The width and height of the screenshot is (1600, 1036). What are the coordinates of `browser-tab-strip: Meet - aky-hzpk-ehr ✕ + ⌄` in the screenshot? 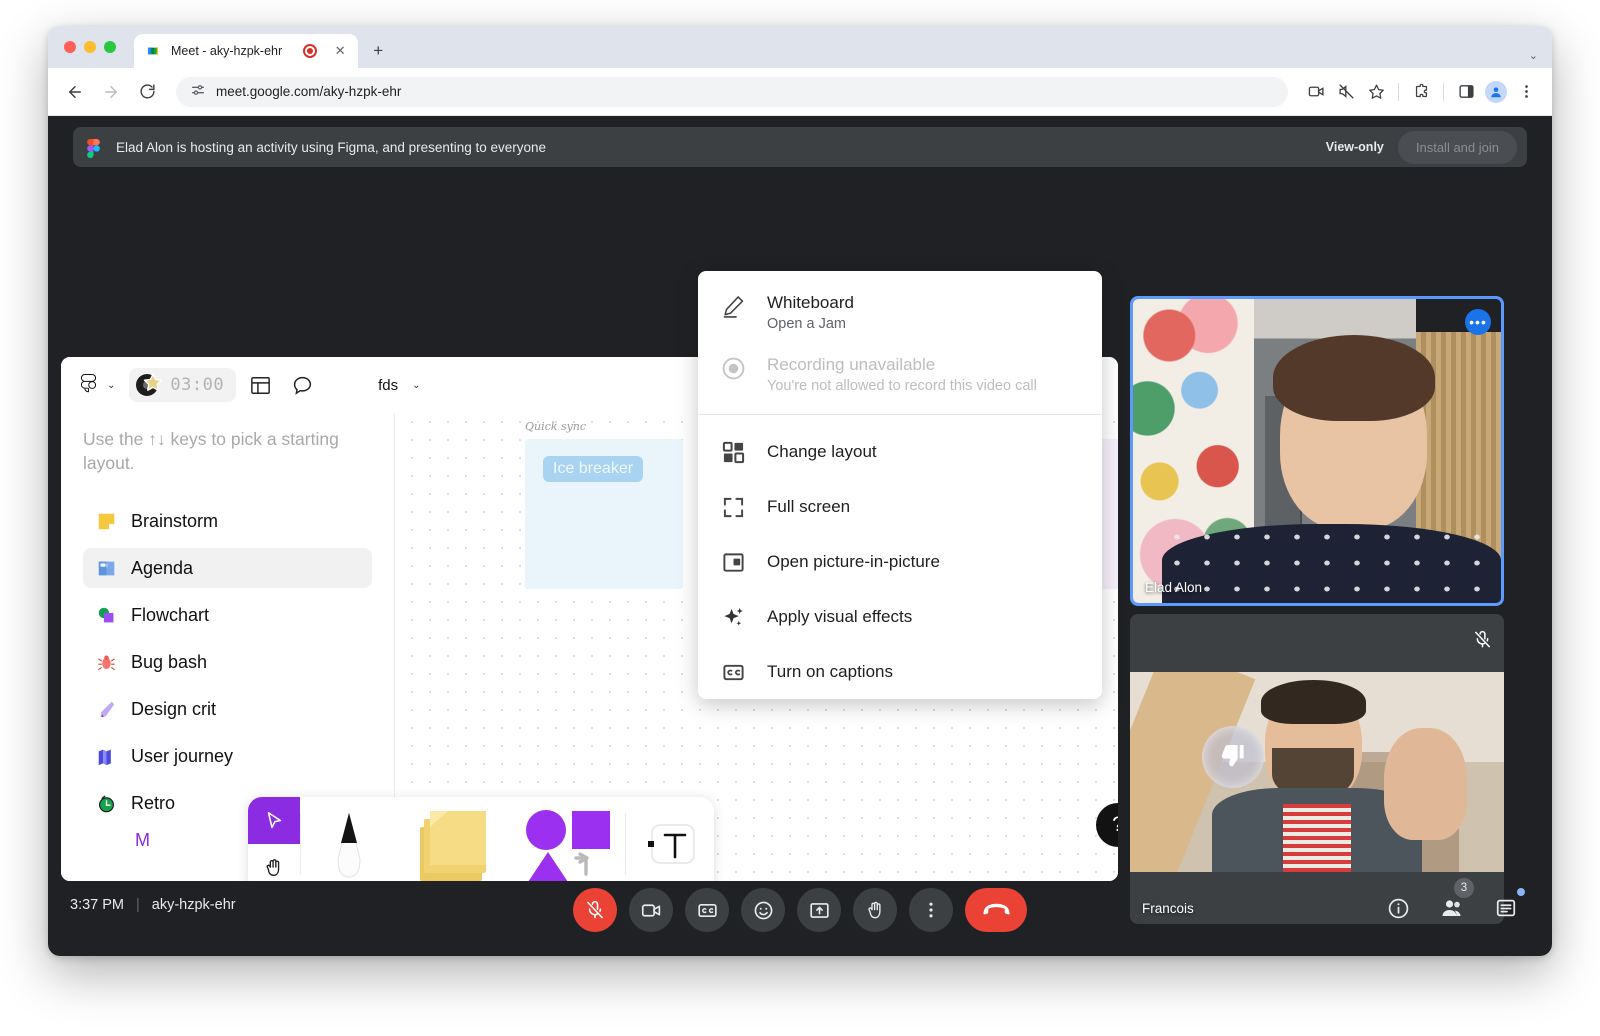 It's located at (800, 47).